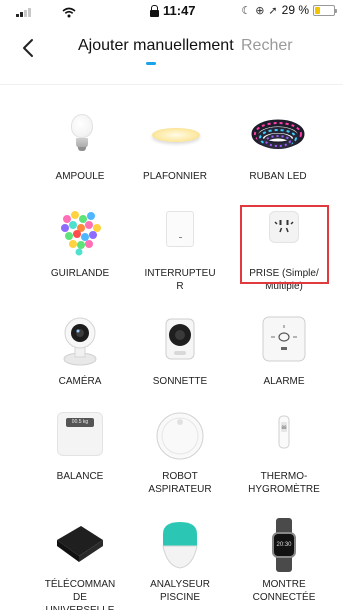 This screenshot has height=610, width=343. I want to click on alarm-icon, so click(284, 342).